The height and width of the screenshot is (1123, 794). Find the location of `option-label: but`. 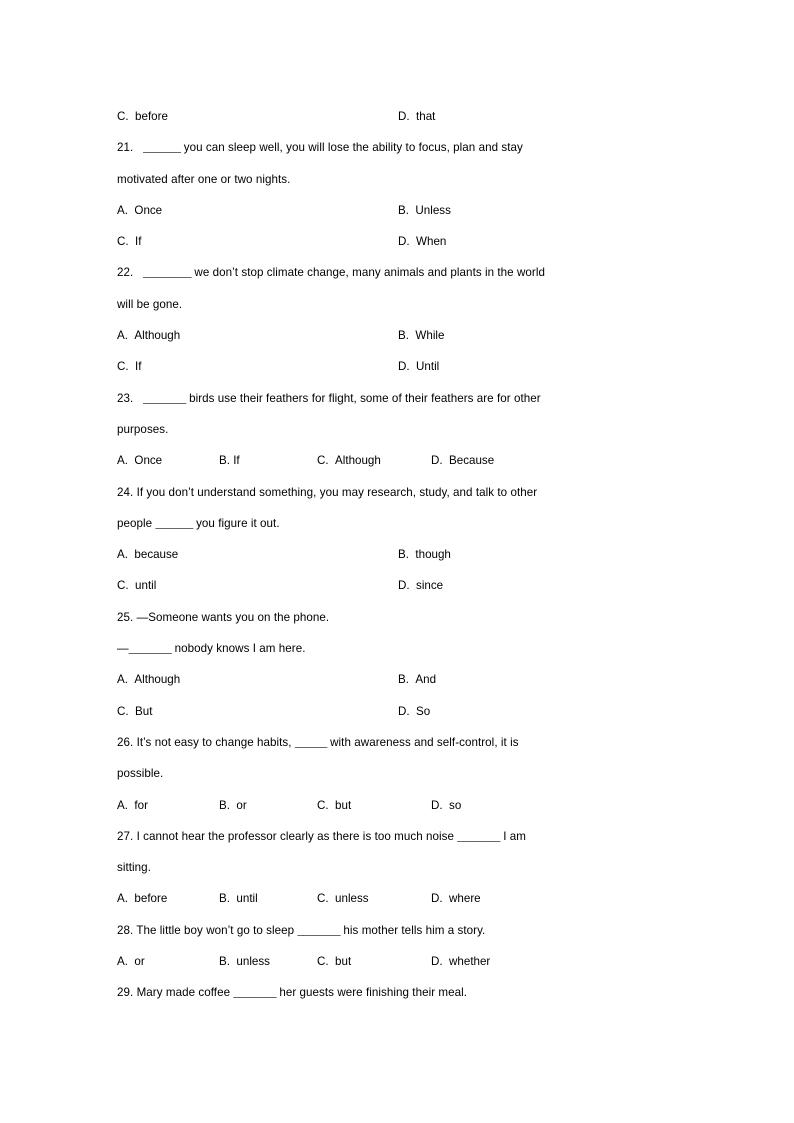

option-label: but is located at coordinates (343, 805).